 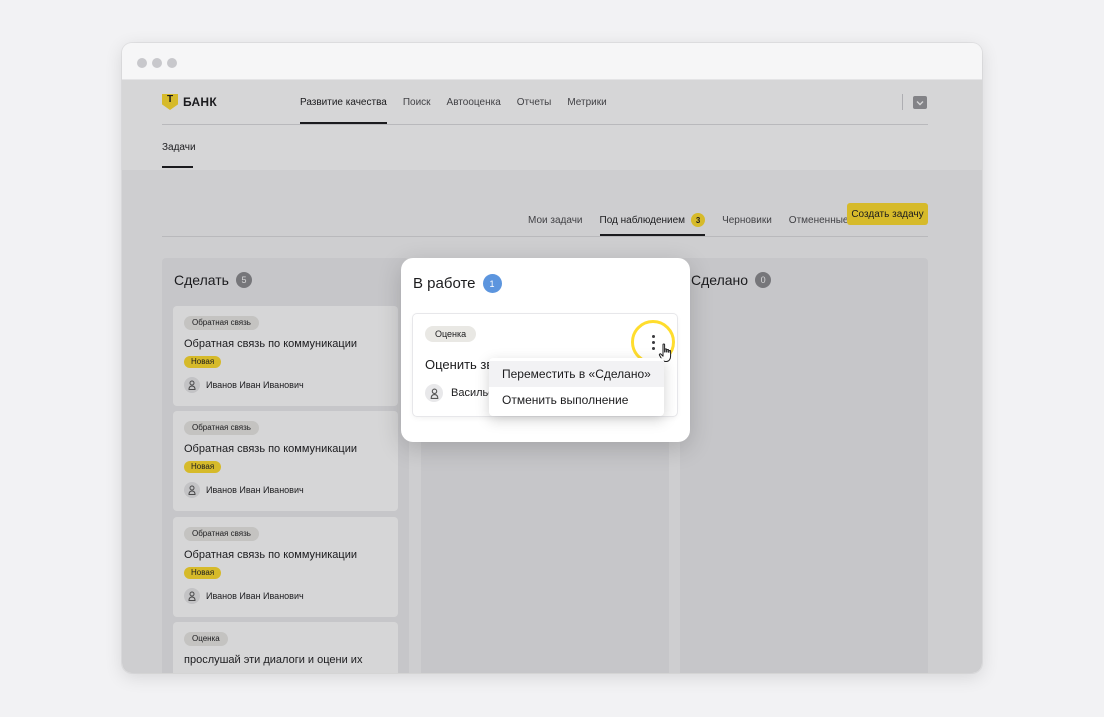 I want to click on column-done: Сделано 0, so click(x=804, y=465).